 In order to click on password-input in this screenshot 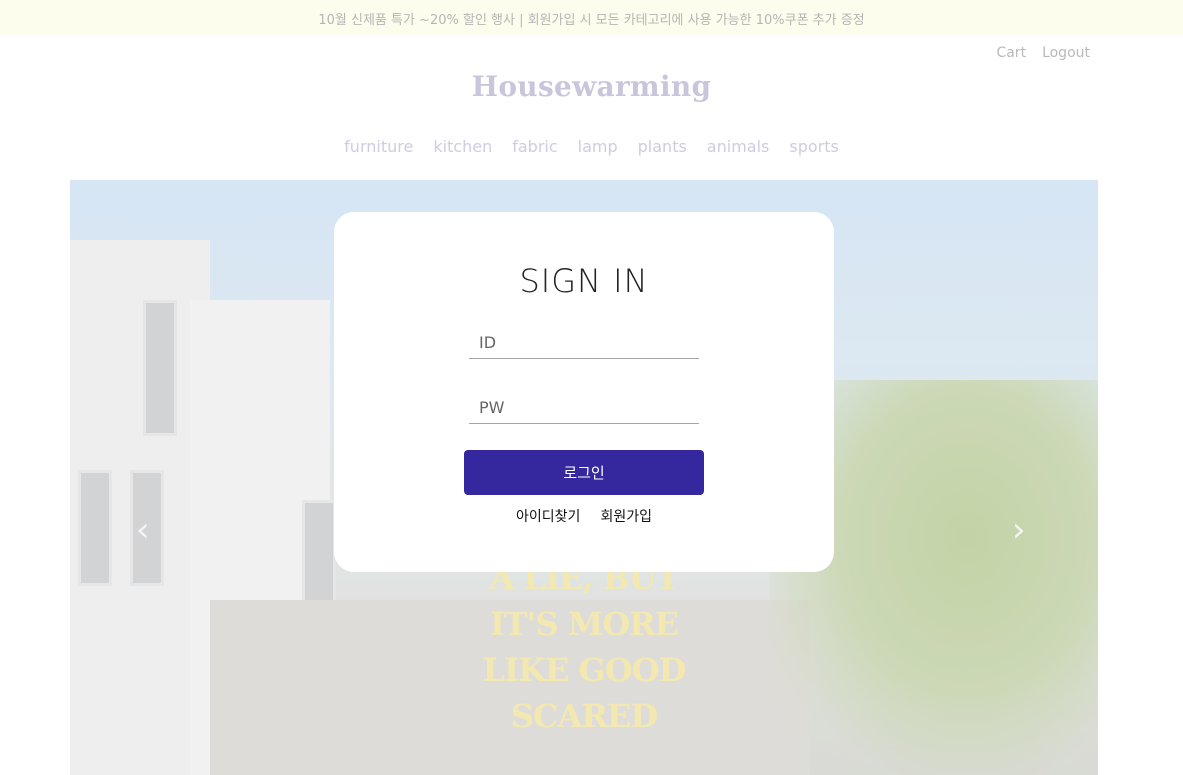, I will do `click(584, 408)`.